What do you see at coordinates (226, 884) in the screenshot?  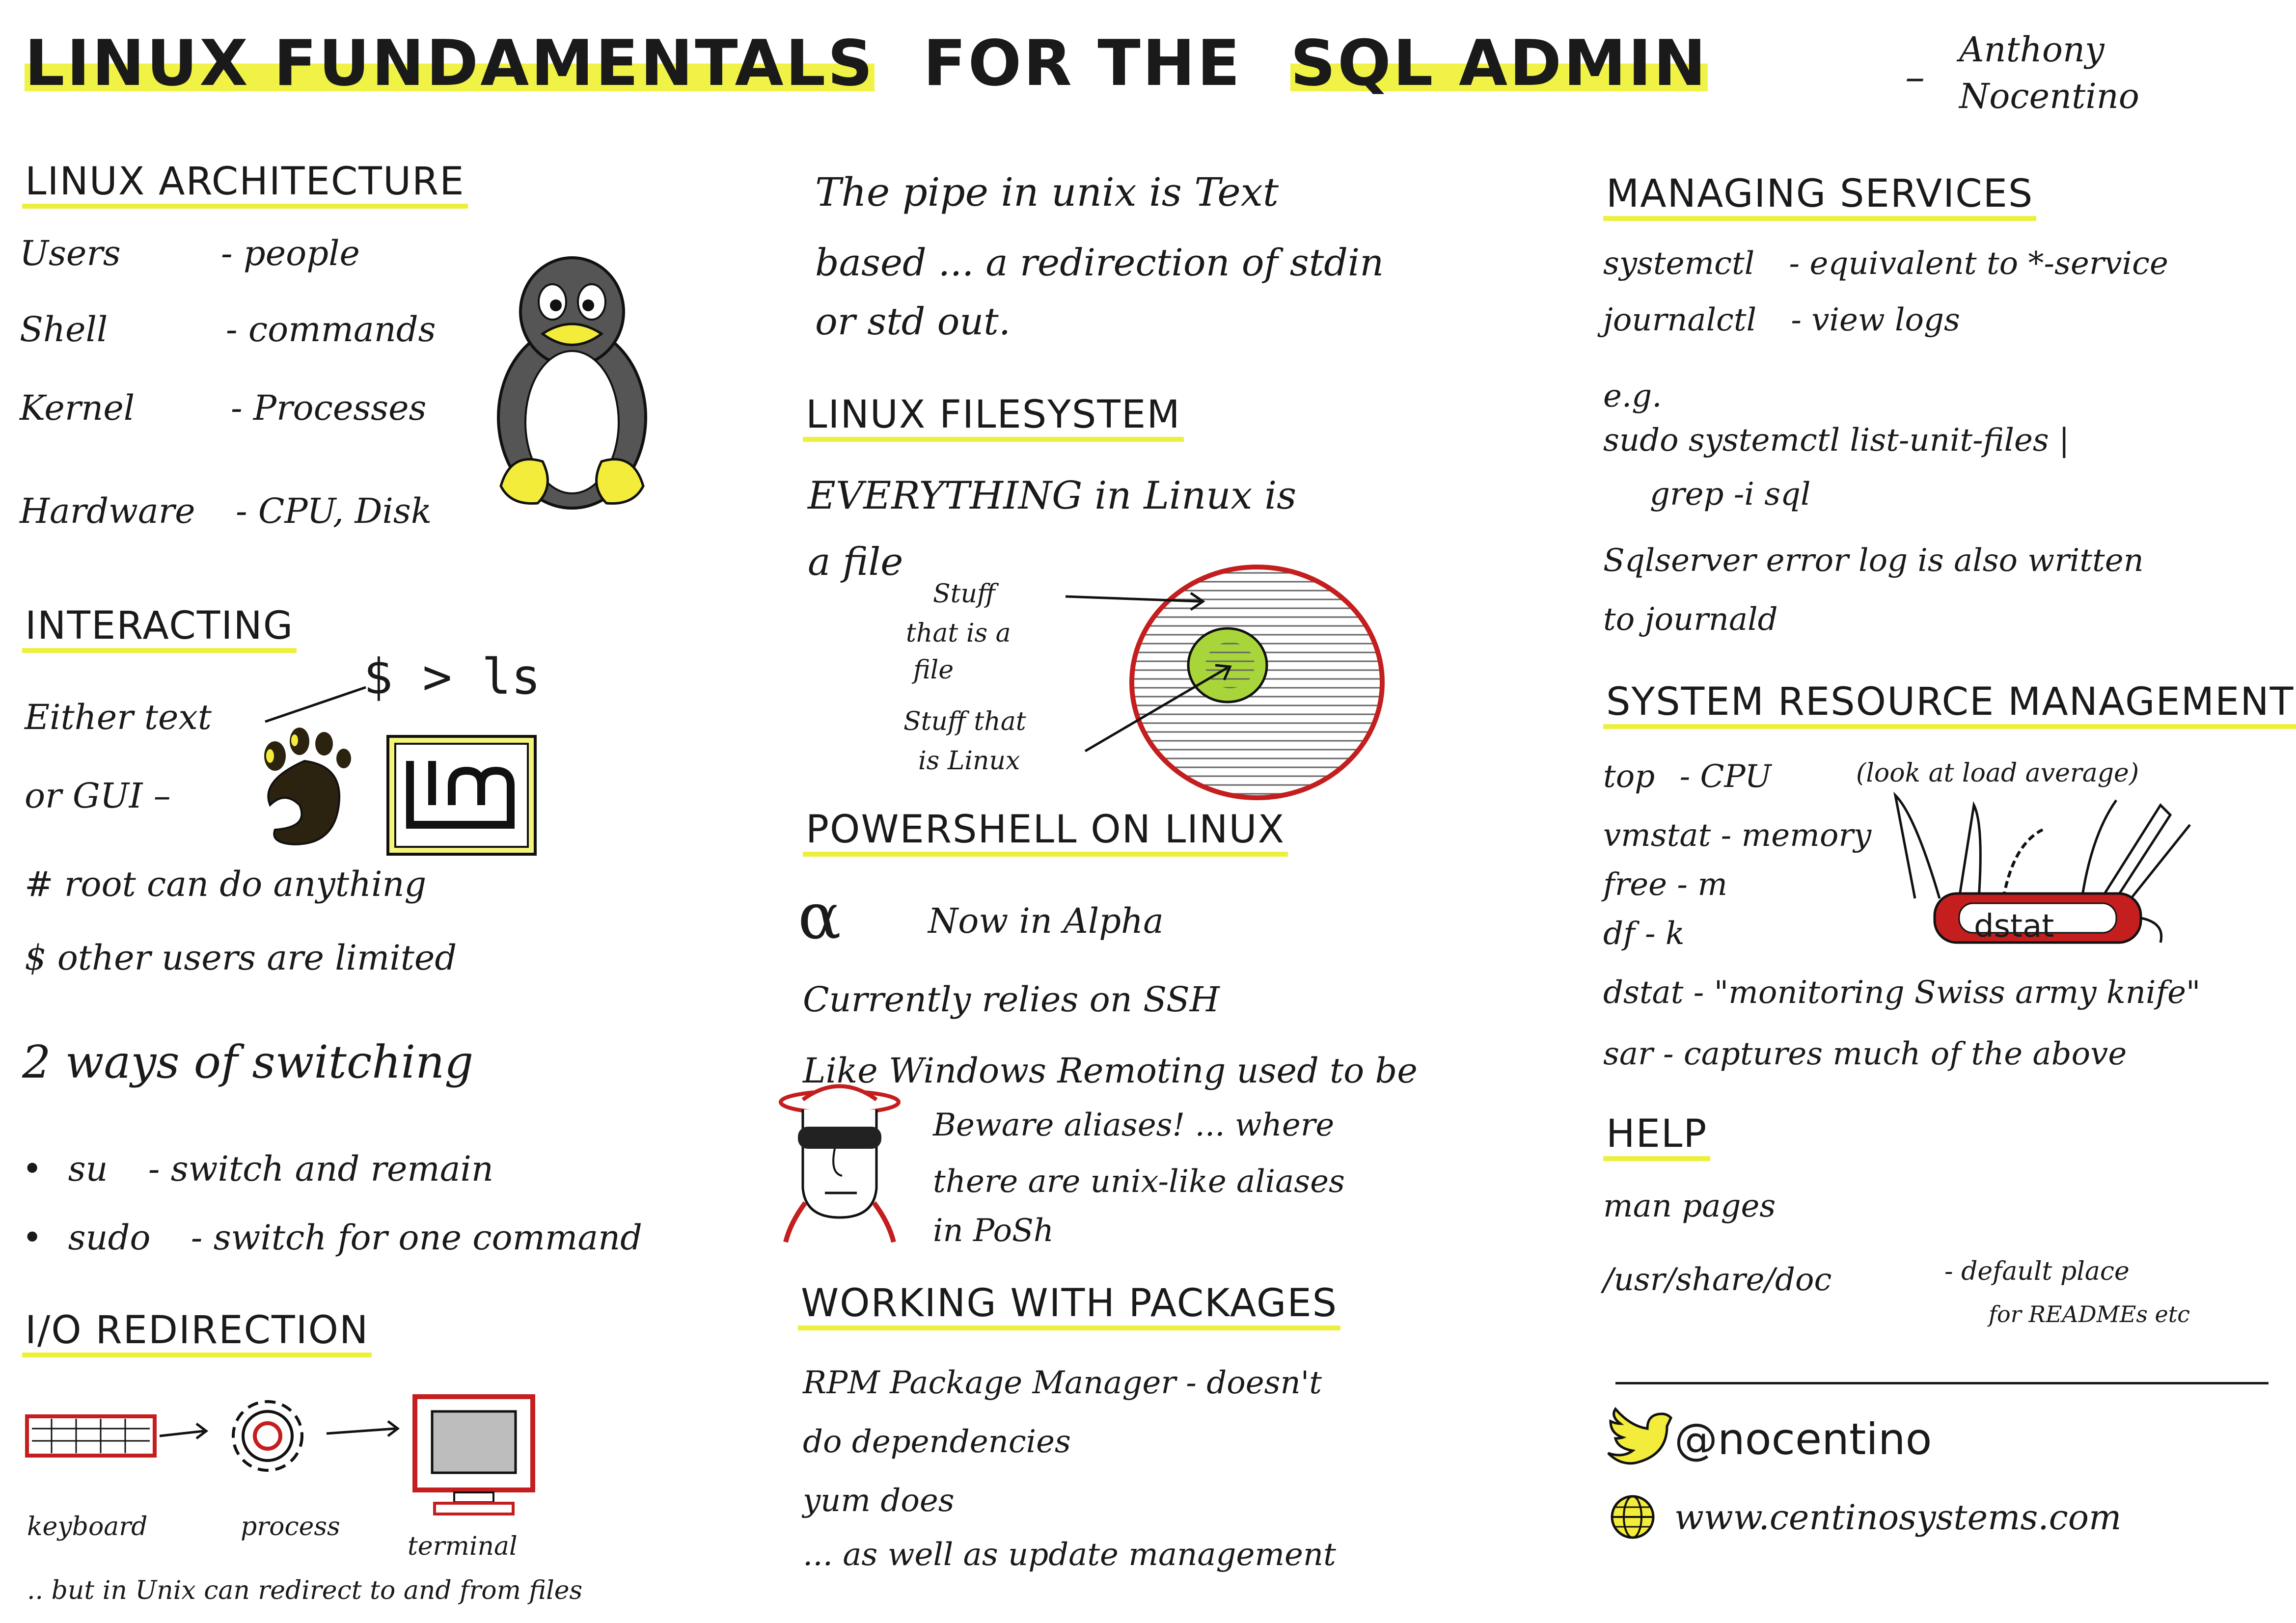 I see `root-line: # root can do anything` at bounding box center [226, 884].